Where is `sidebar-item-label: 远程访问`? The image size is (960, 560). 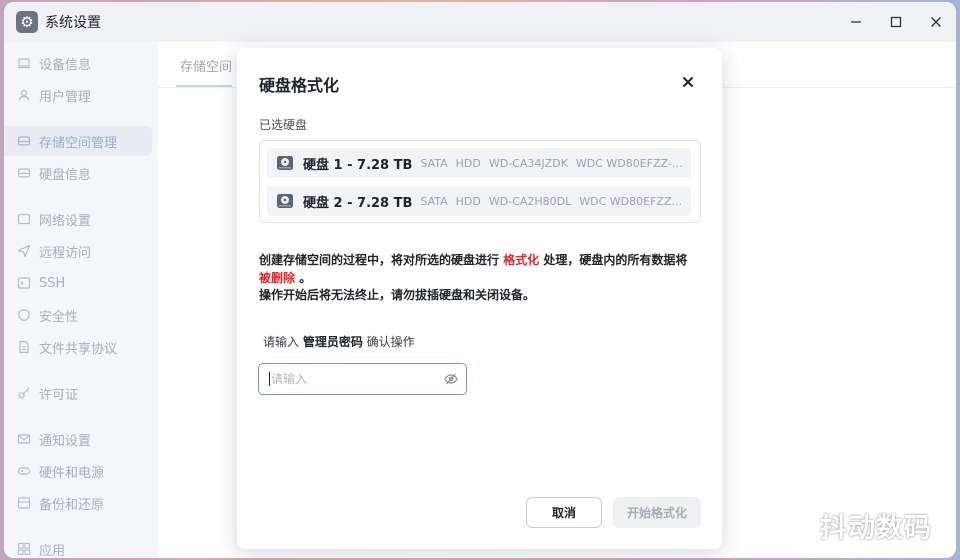 sidebar-item-label: 远程访问 is located at coordinates (65, 253).